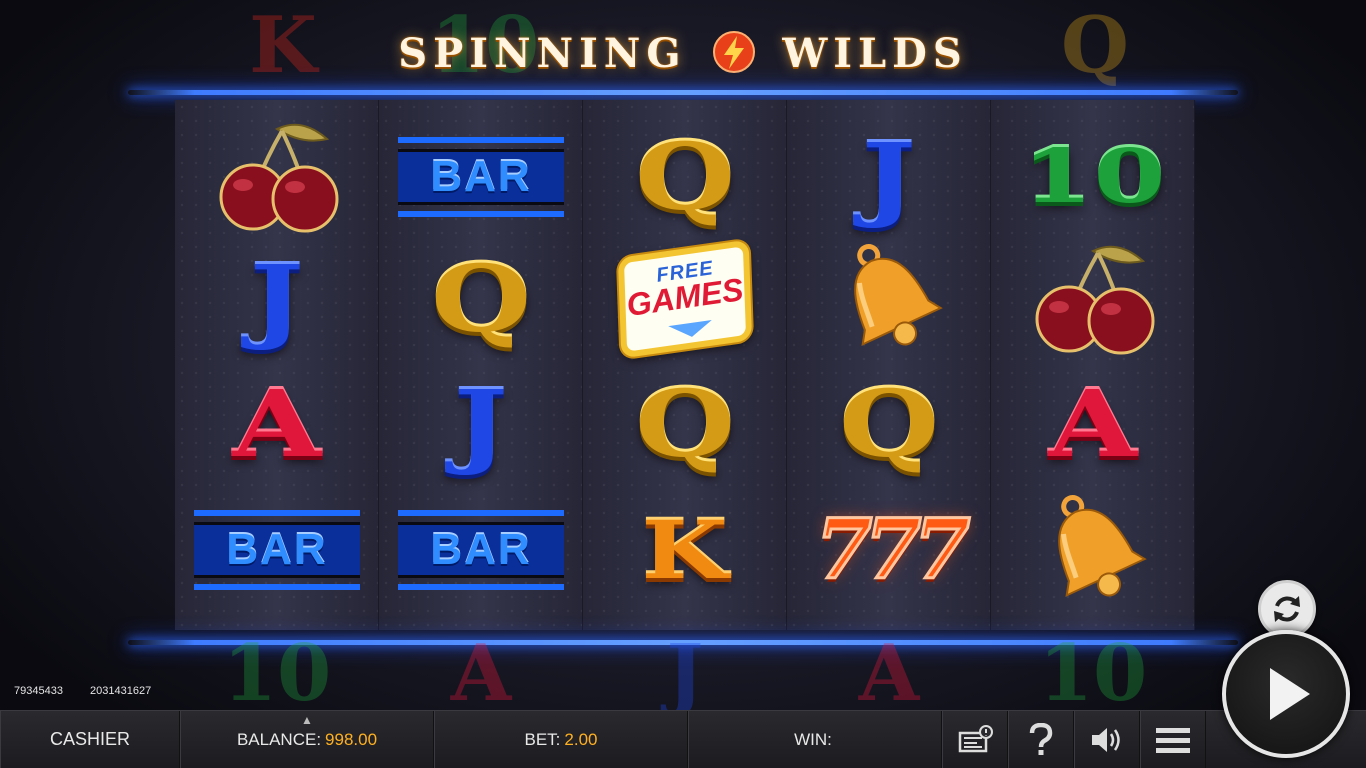  Describe the element at coordinates (279, 739) in the screenshot. I see `balance-label: BALANCE:` at that location.